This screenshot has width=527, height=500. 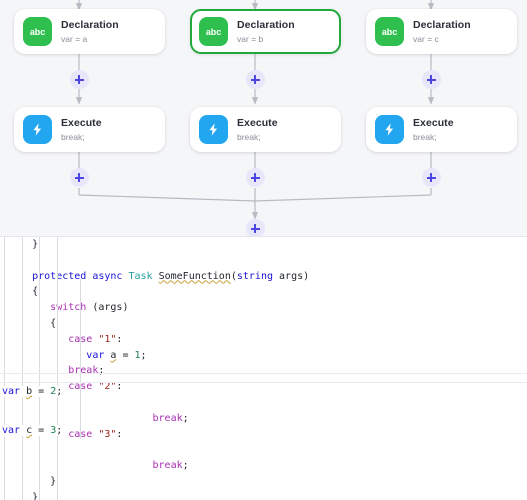 What do you see at coordinates (250, 38) in the screenshot?
I see `node-subtitle: var = b` at bounding box center [250, 38].